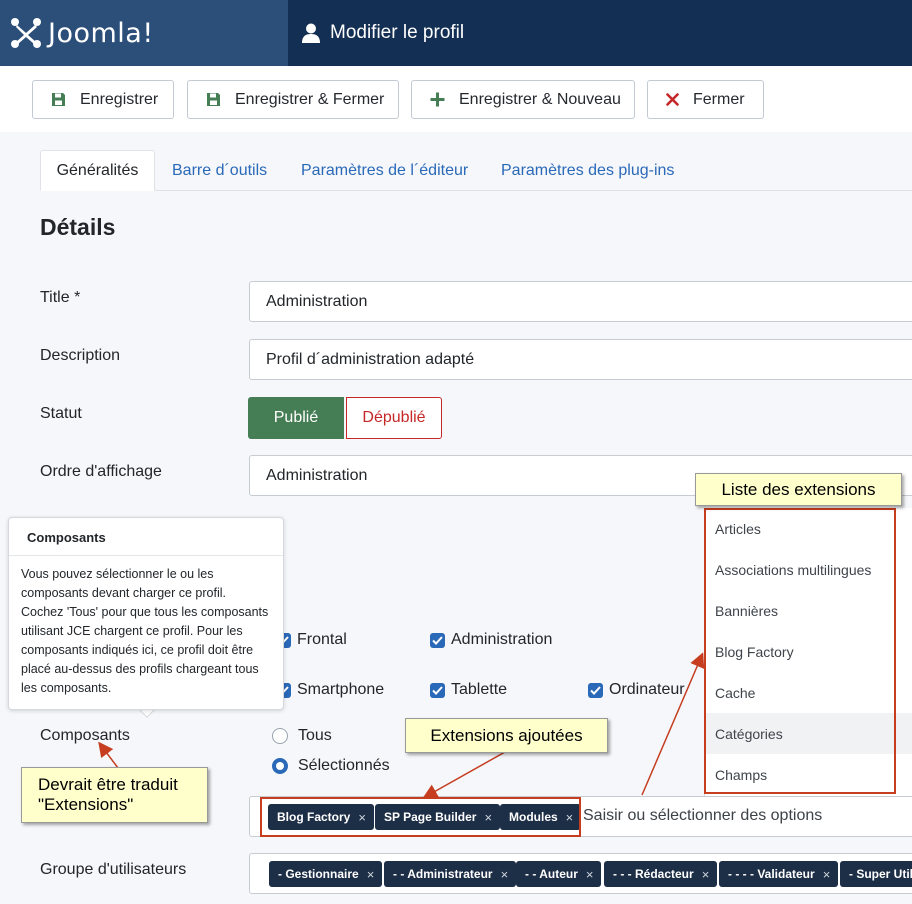 The height and width of the screenshot is (904, 912). Describe the element at coordinates (119, 99) in the screenshot. I see `save-label: Enregistrer` at that location.